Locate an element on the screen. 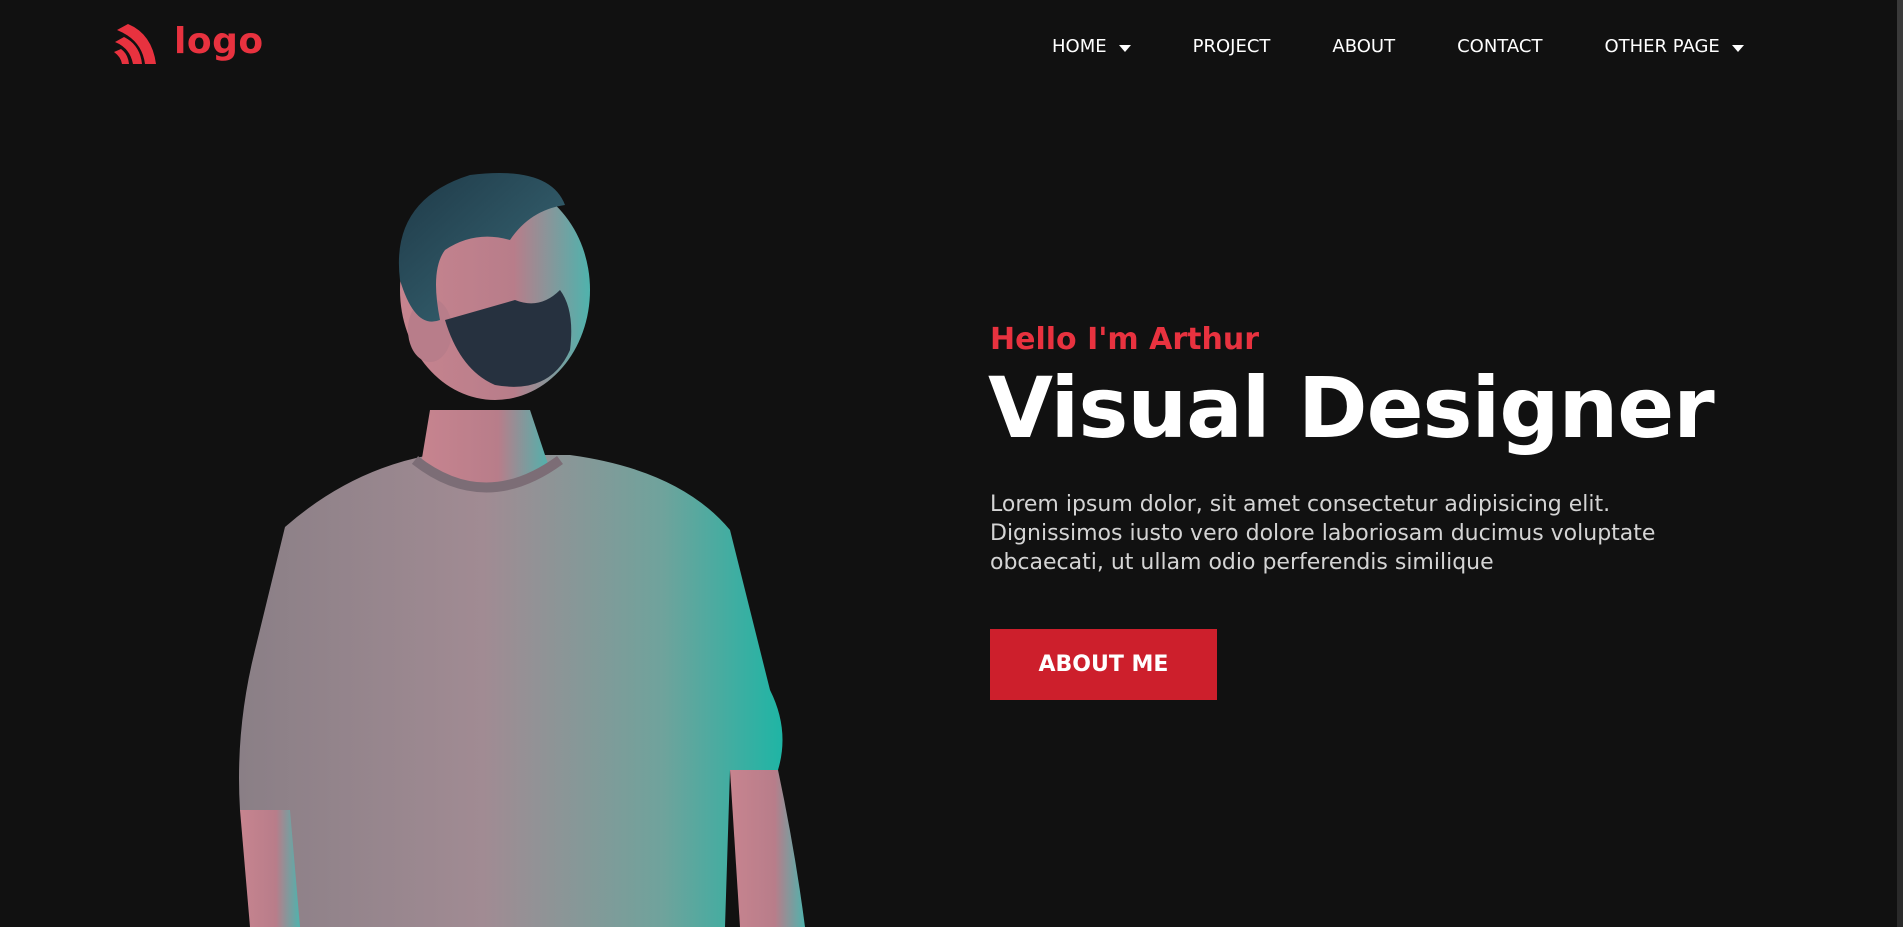 The height and width of the screenshot is (927, 1903). hero-greeting: Hello I'm Arthur is located at coordinates (1124, 339).